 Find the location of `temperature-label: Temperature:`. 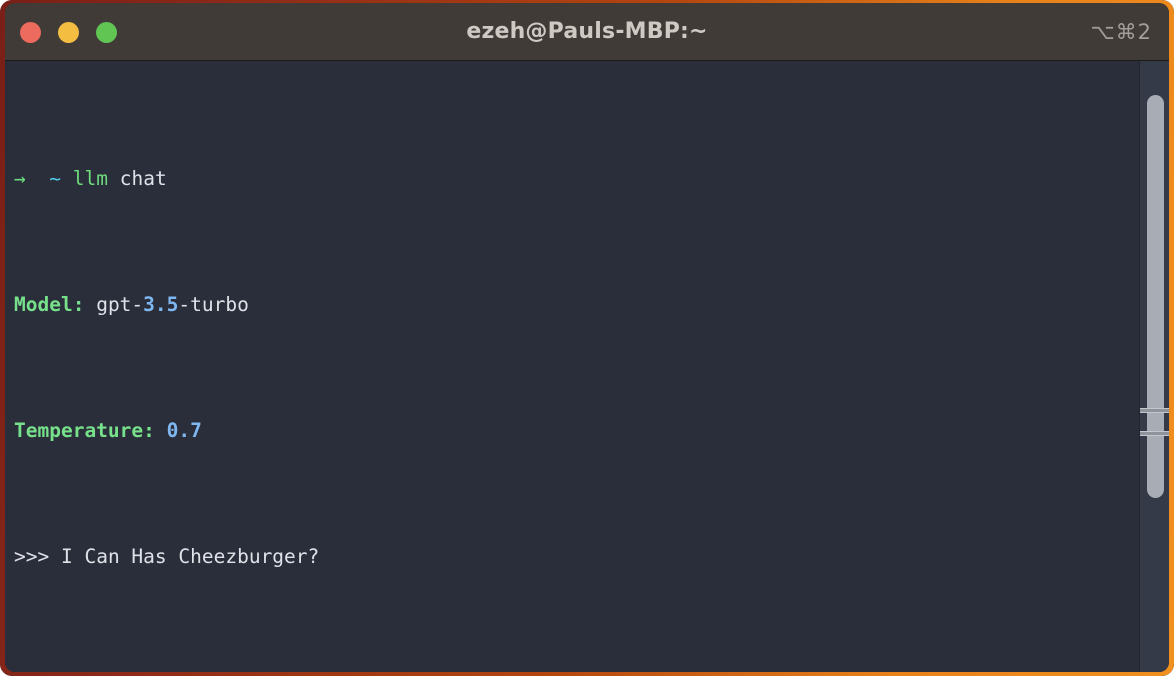

temperature-label: Temperature: is located at coordinates (84, 430).